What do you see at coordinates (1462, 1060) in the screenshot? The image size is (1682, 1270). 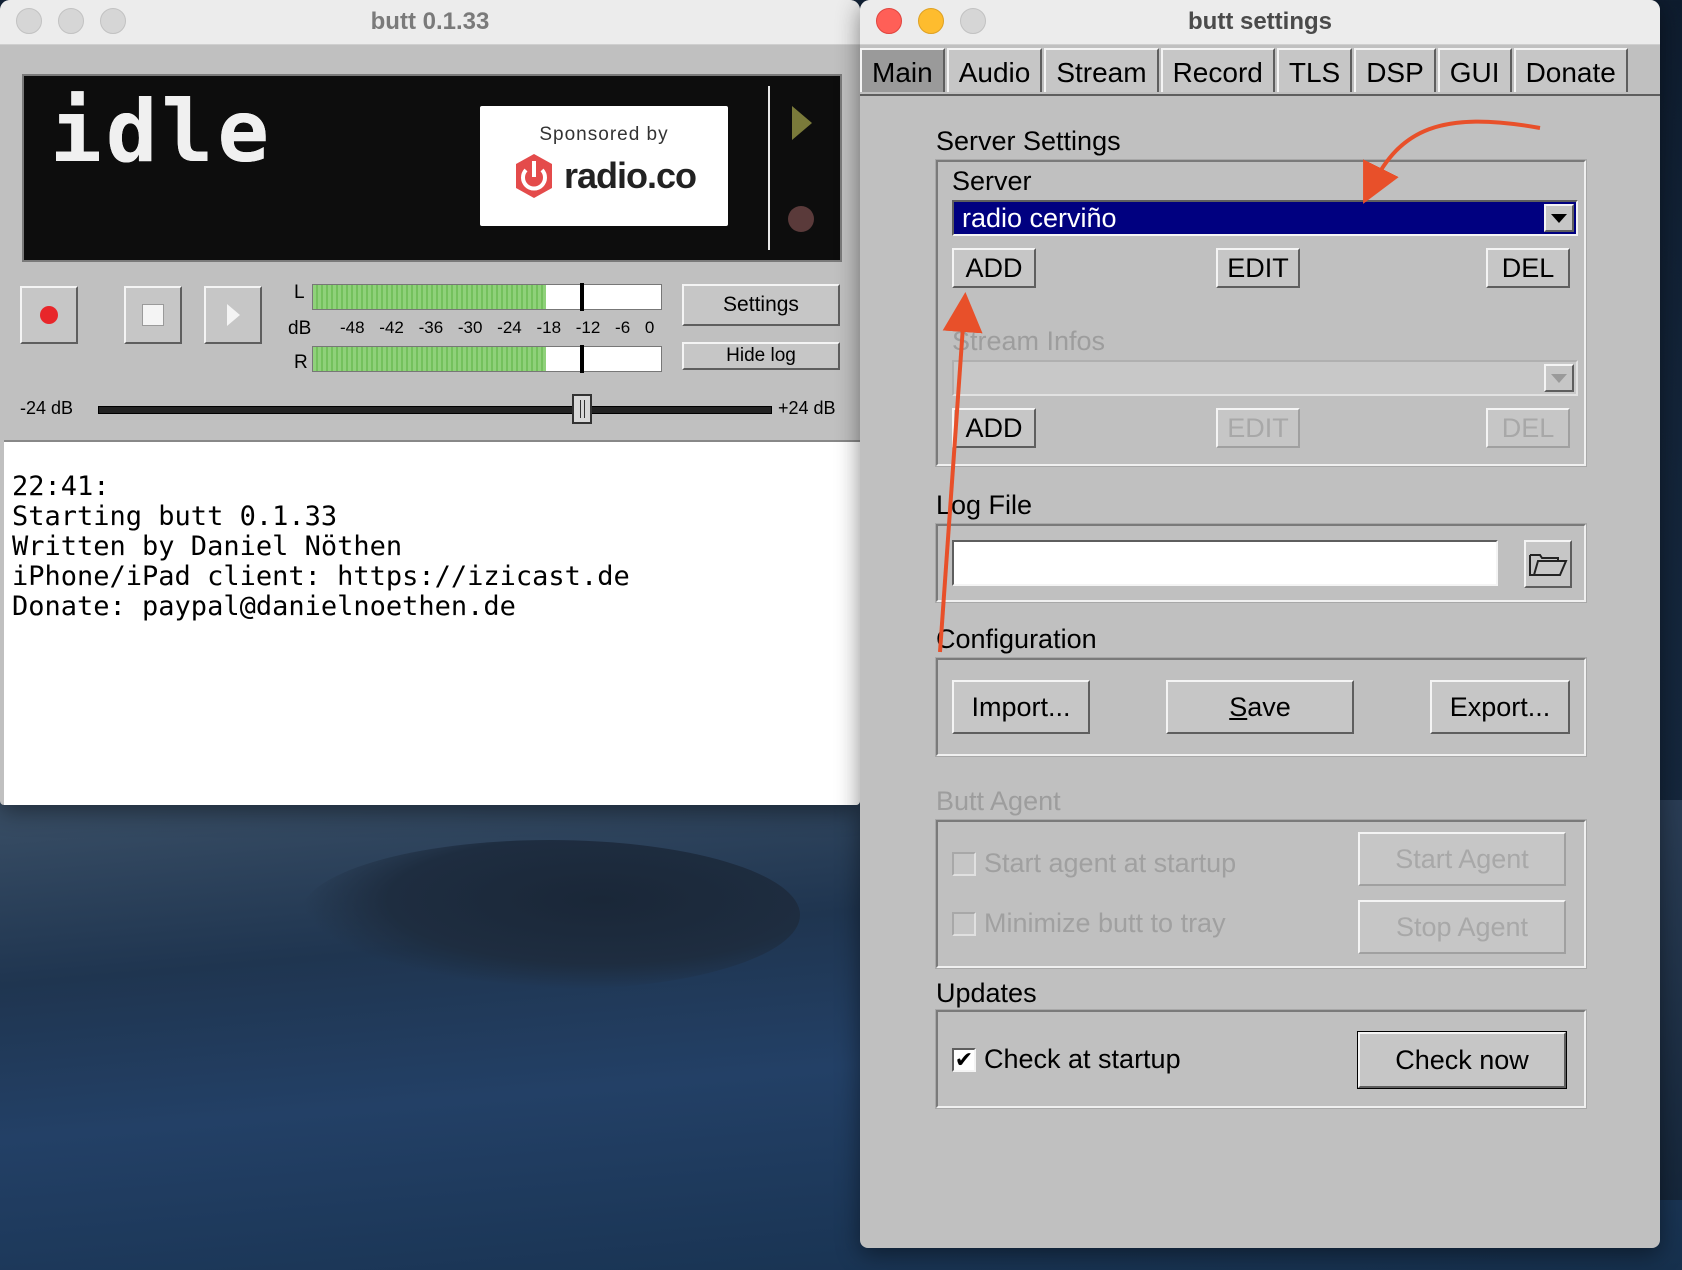 I see `check-now-button: Check now` at bounding box center [1462, 1060].